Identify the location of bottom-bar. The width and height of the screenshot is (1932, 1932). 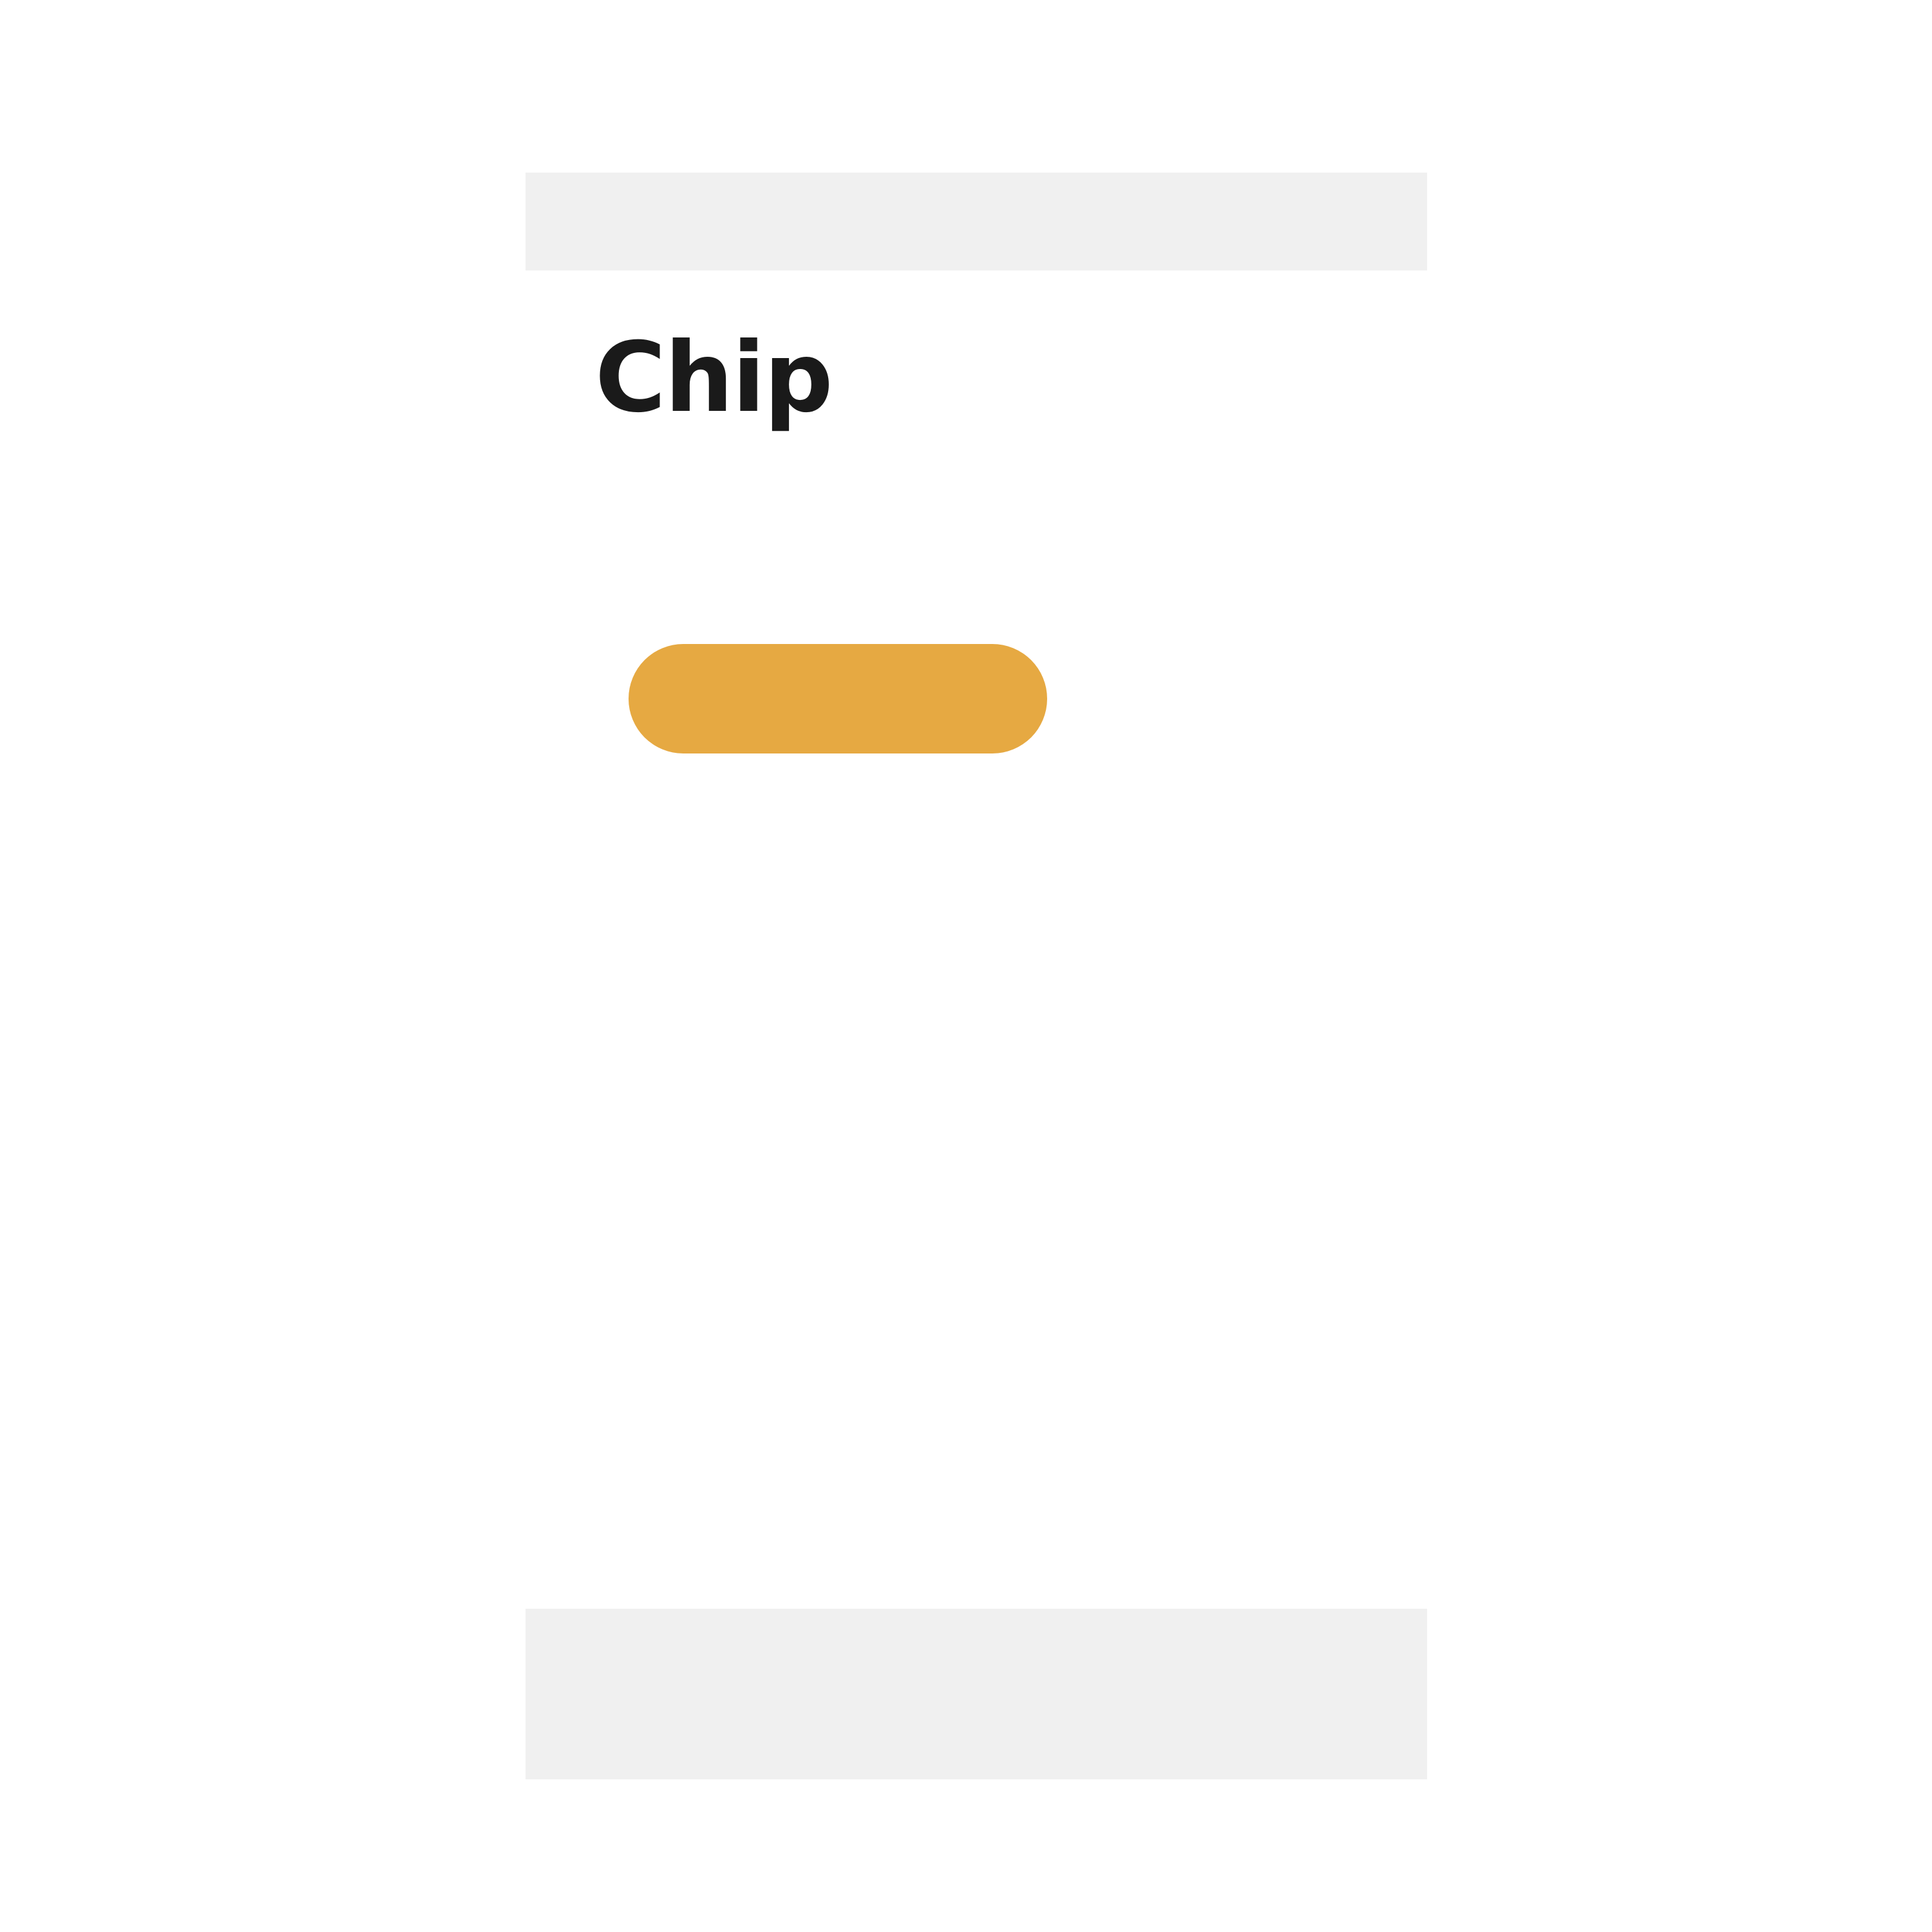
(976, 1694).